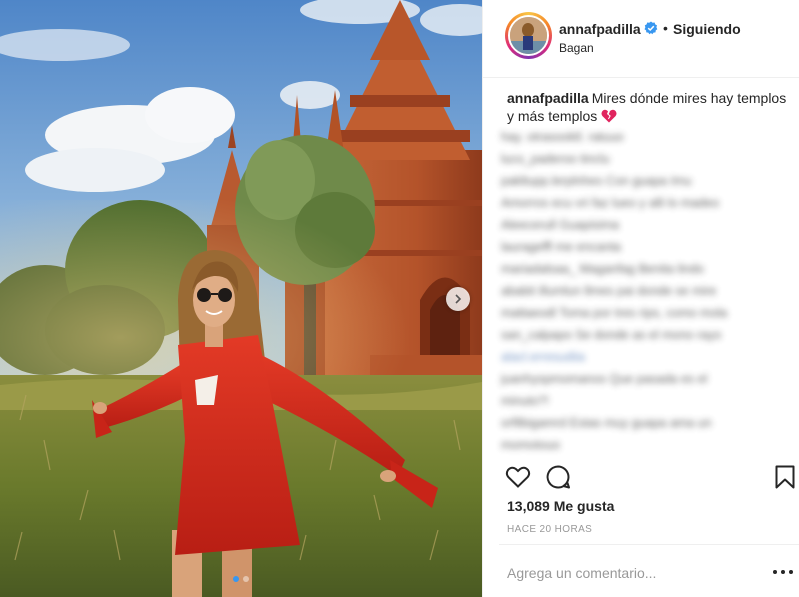 The height and width of the screenshot is (597, 799). What do you see at coordinates (550, 529) in the screenshot?
I see `post-timestamp: HACE 20 HORAS` at bounding box center [550, 529].